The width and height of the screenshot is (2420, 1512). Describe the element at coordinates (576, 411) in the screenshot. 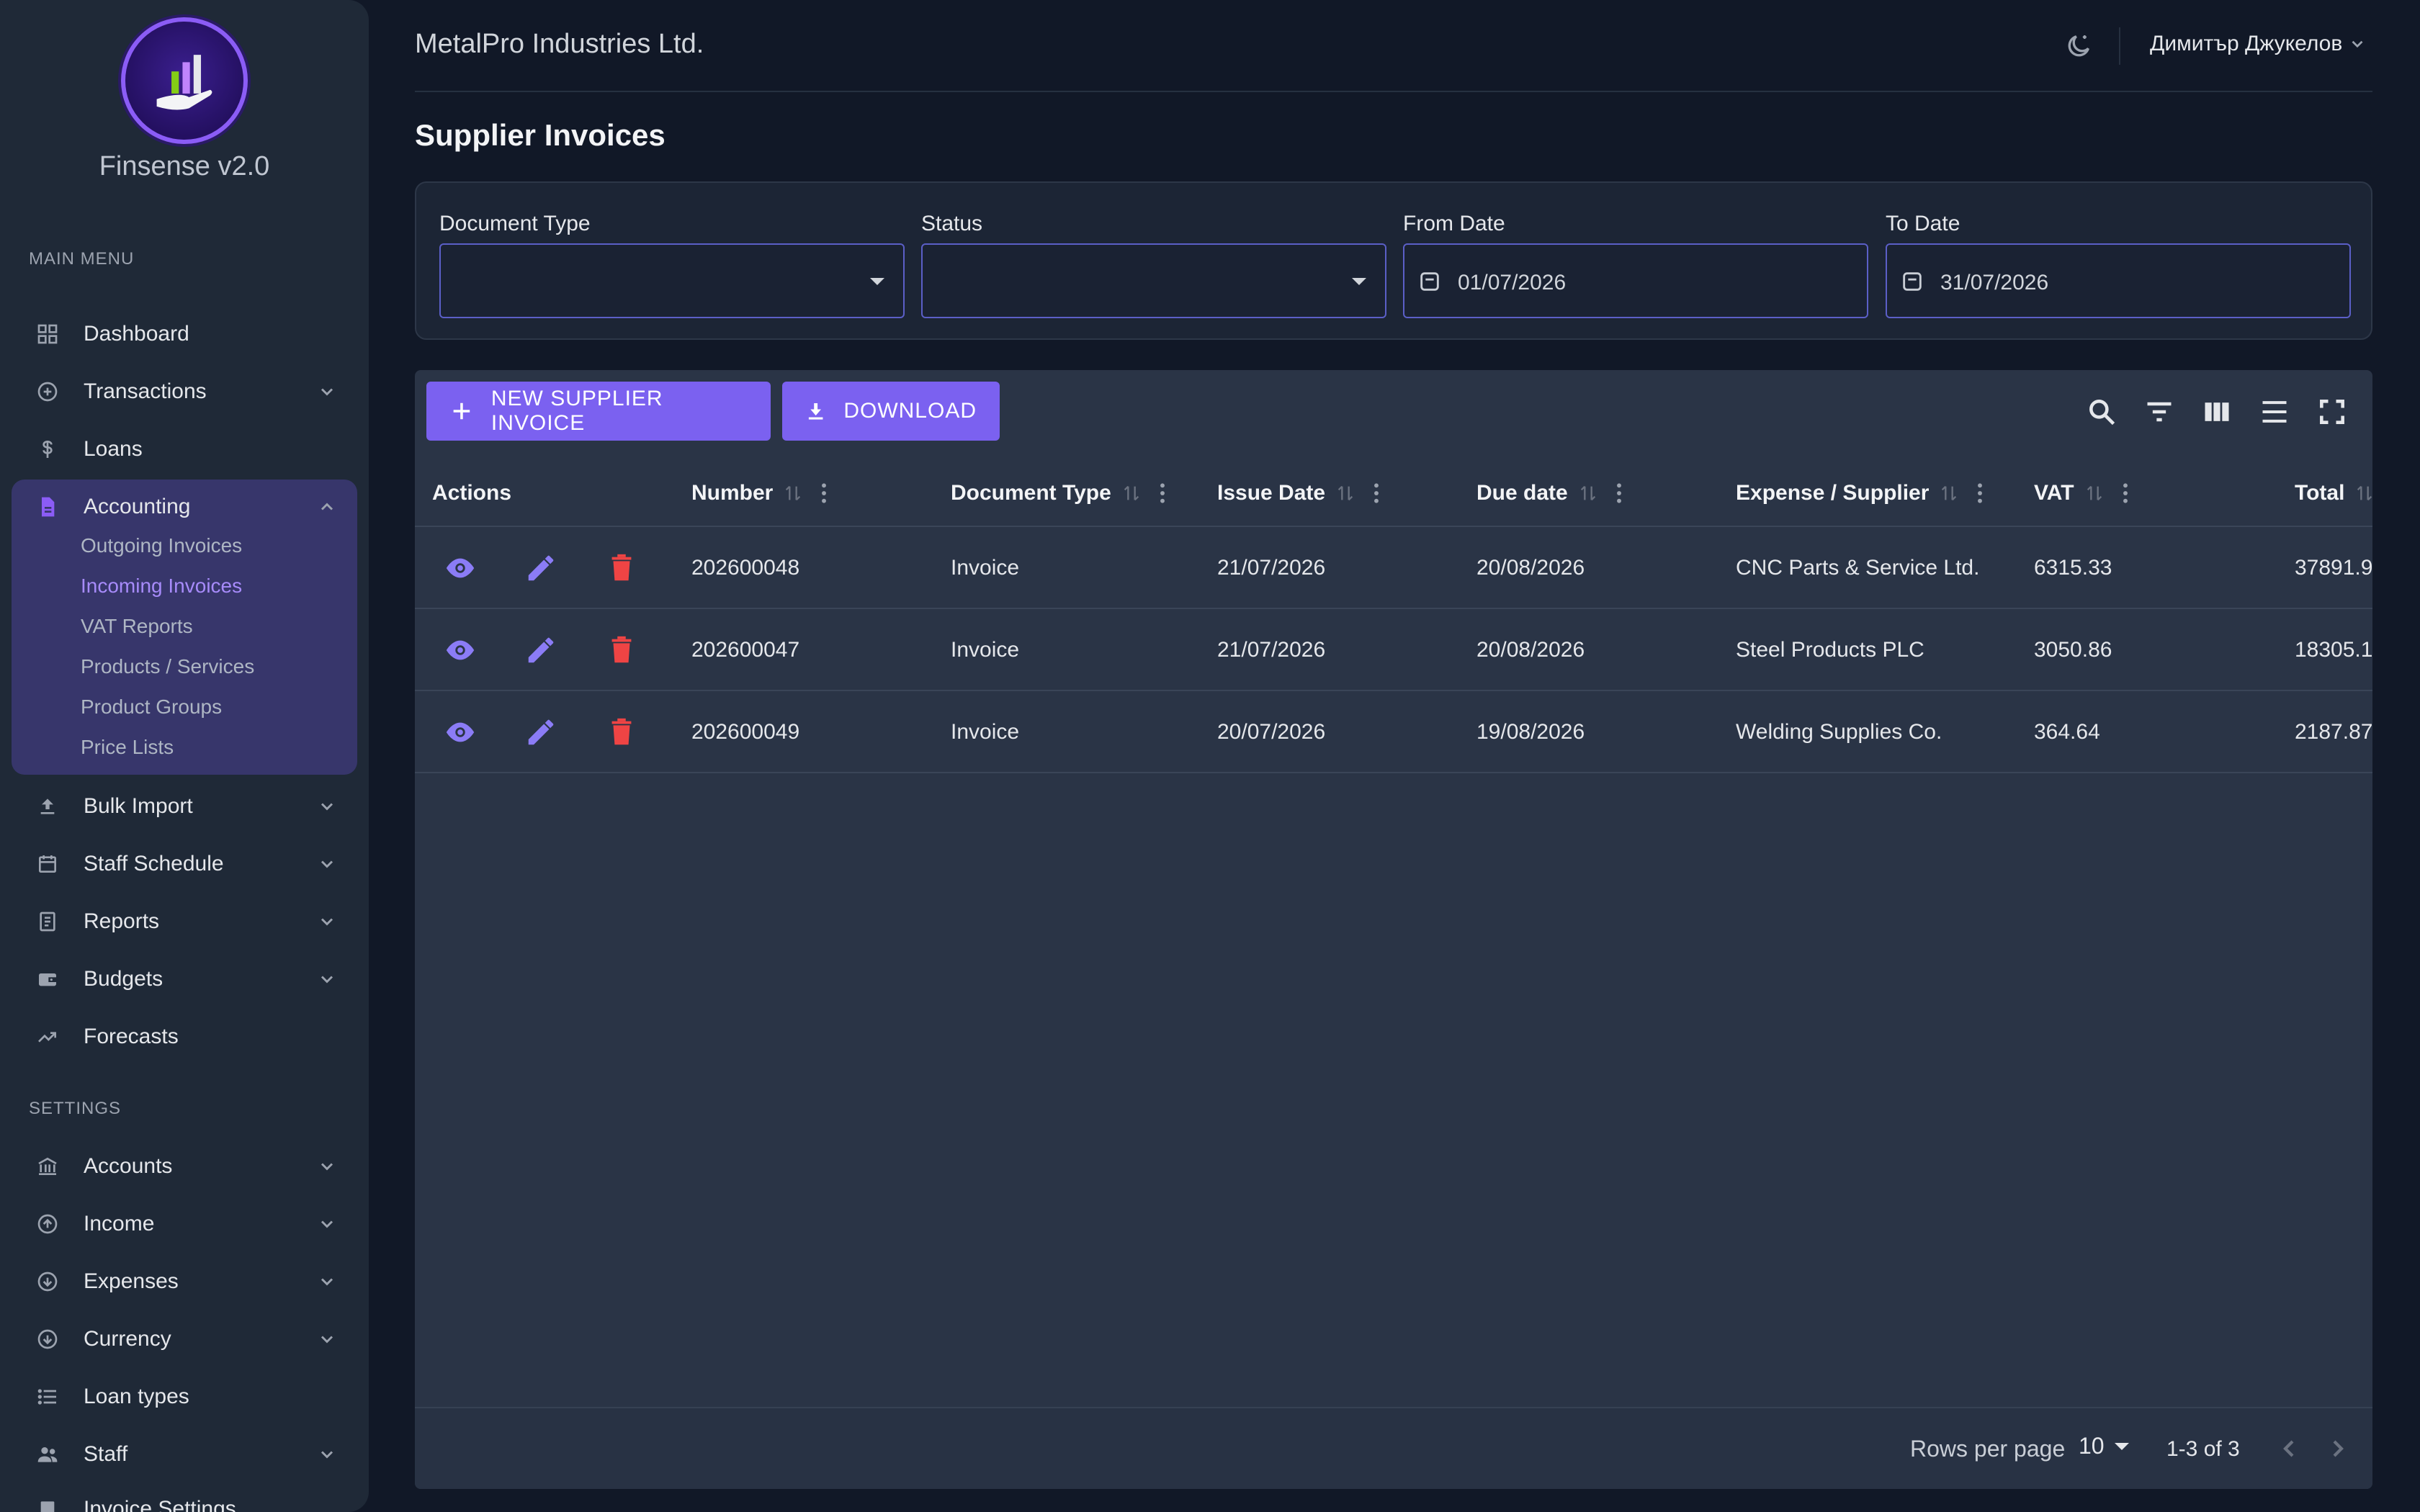

I see `new-supplier-invoice-label: NEW SUPPLIER INVOICE` at that location.